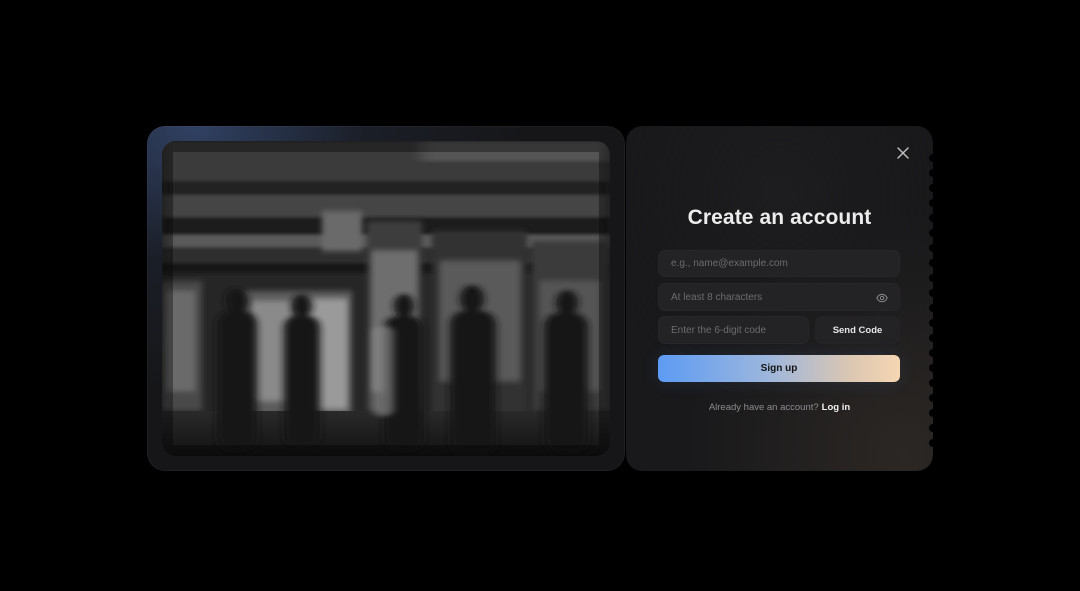 This screenshot has height=591, width=1080. I want to click on password-input, so click(779, 297).